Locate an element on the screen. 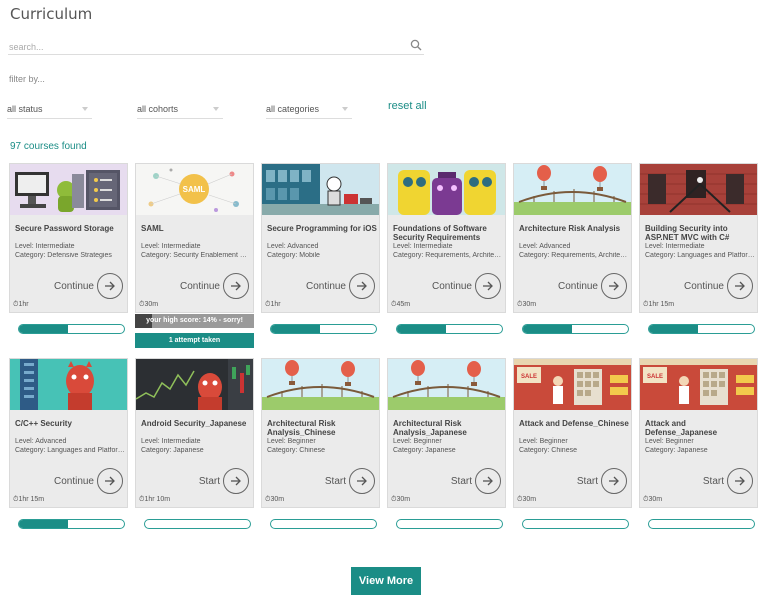 This screenshot has height=613, width=768. course-category: Category: Languages and Platforms is located at coordinates (70, 450).